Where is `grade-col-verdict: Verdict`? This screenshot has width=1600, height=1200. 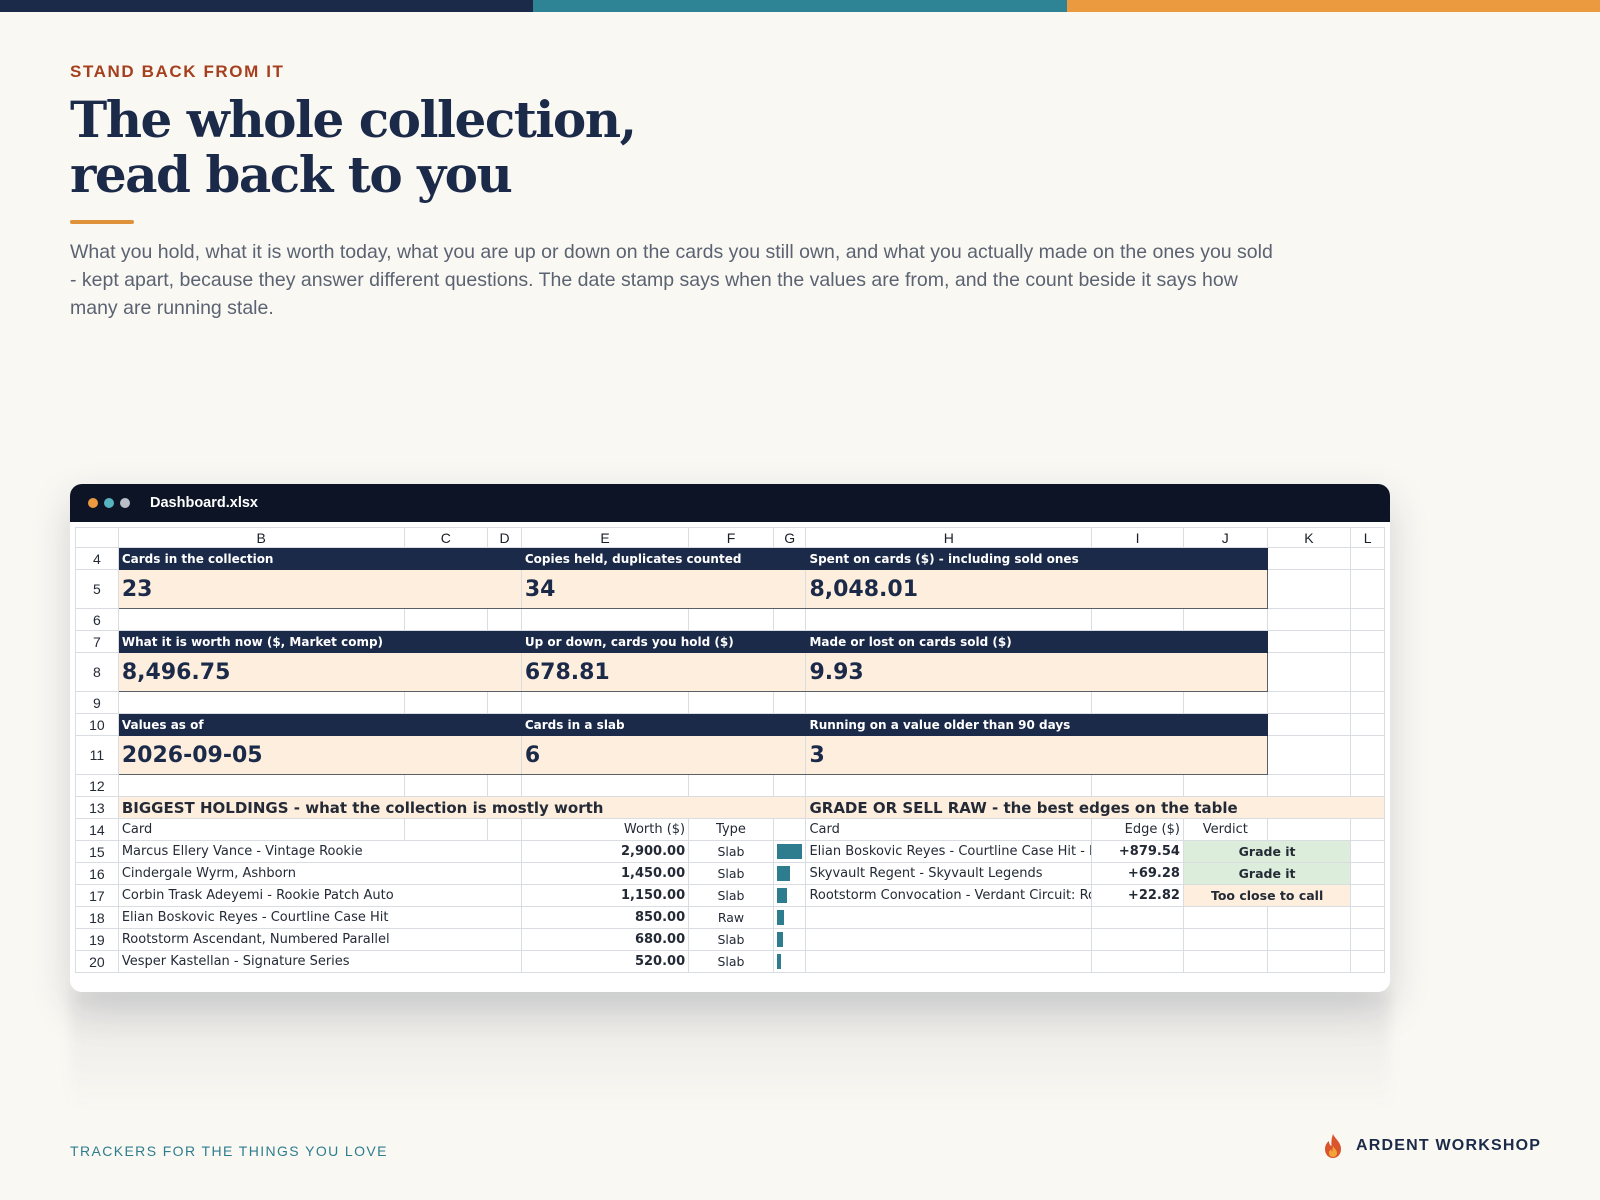
grade-col-verdict: Verdict is located at coordinates (1225, 829).